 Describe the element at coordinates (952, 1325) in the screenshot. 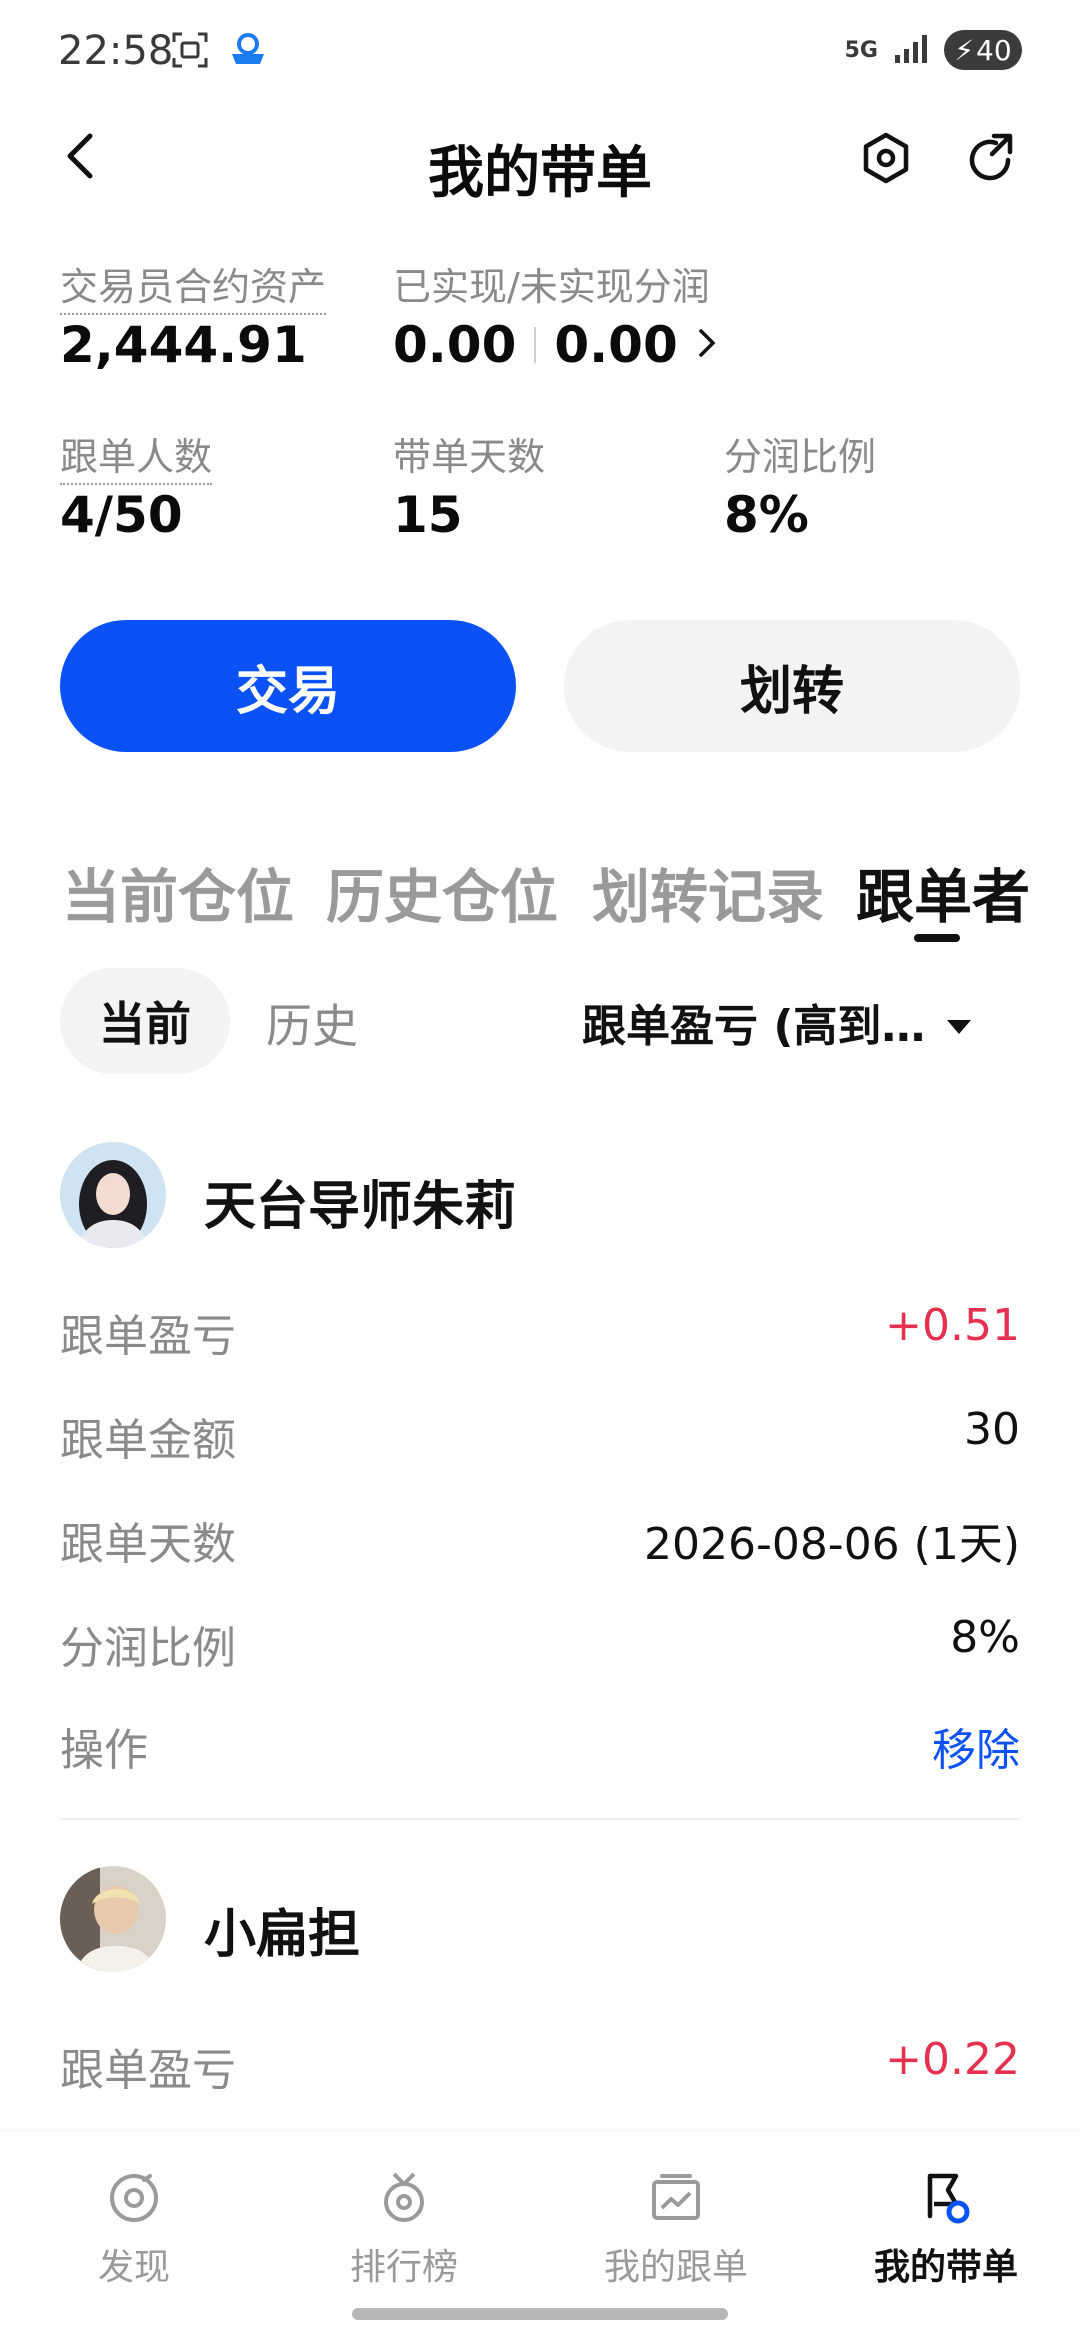

I see `pnl-value: +0.51` at that location.